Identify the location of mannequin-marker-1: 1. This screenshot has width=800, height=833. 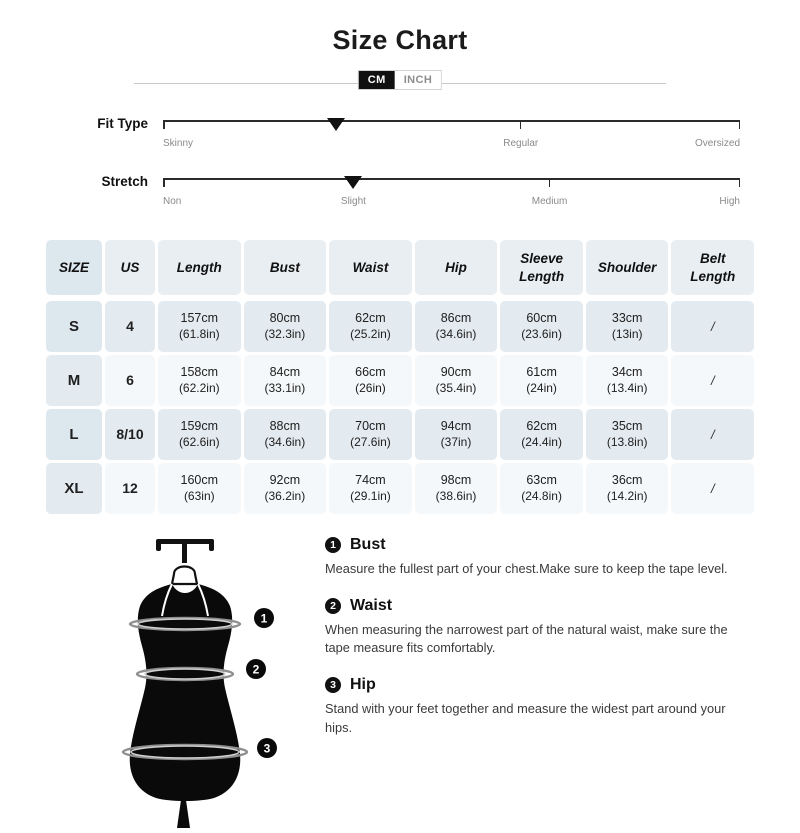
(264, 618).